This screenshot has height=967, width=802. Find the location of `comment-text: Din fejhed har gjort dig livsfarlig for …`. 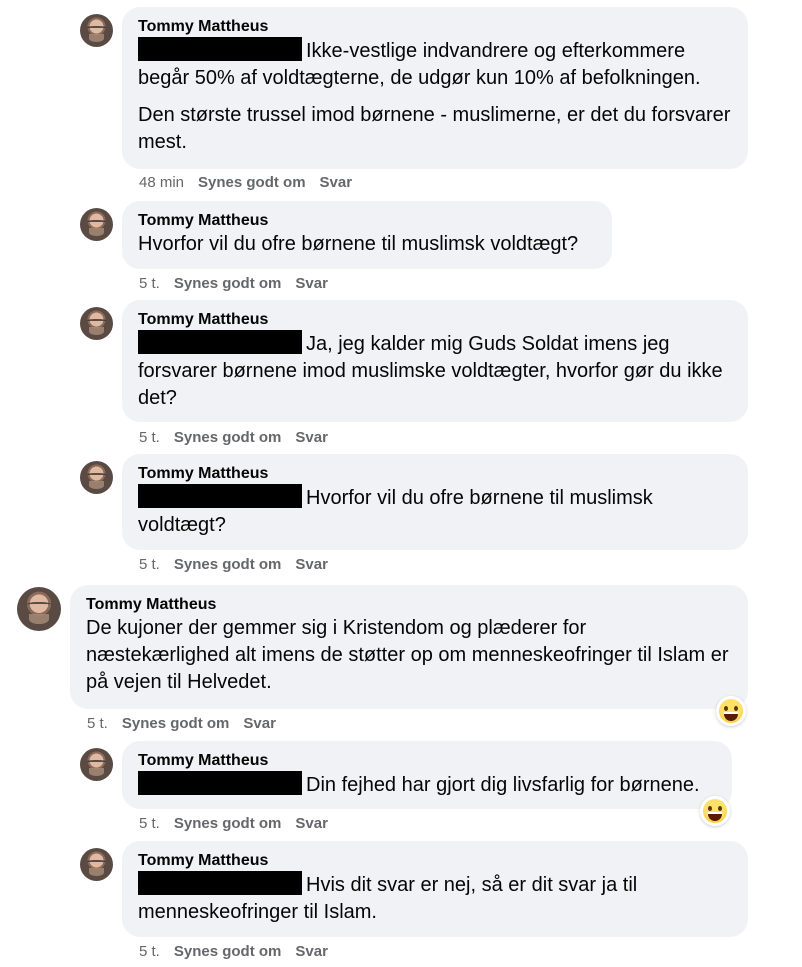

comment-text: Din fejhed har gjort dig livsfarlig for … is located at coordinates (427, 785).